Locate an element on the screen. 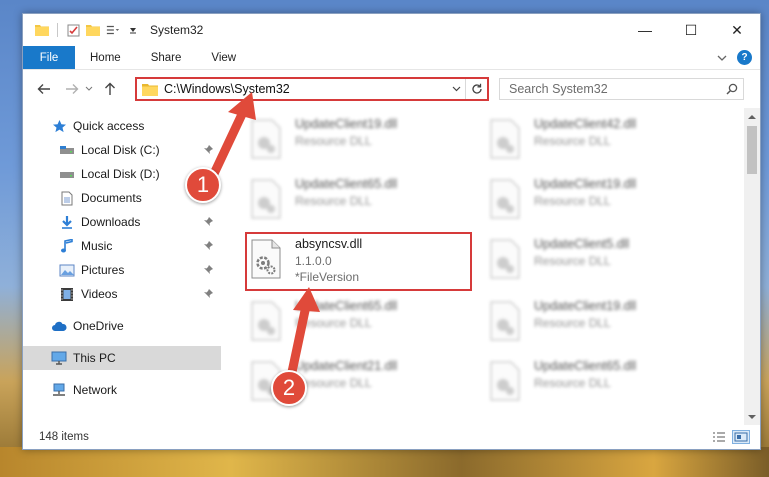 The image size is (769, 477). cloud-icon is located at coordinates (59, 326).